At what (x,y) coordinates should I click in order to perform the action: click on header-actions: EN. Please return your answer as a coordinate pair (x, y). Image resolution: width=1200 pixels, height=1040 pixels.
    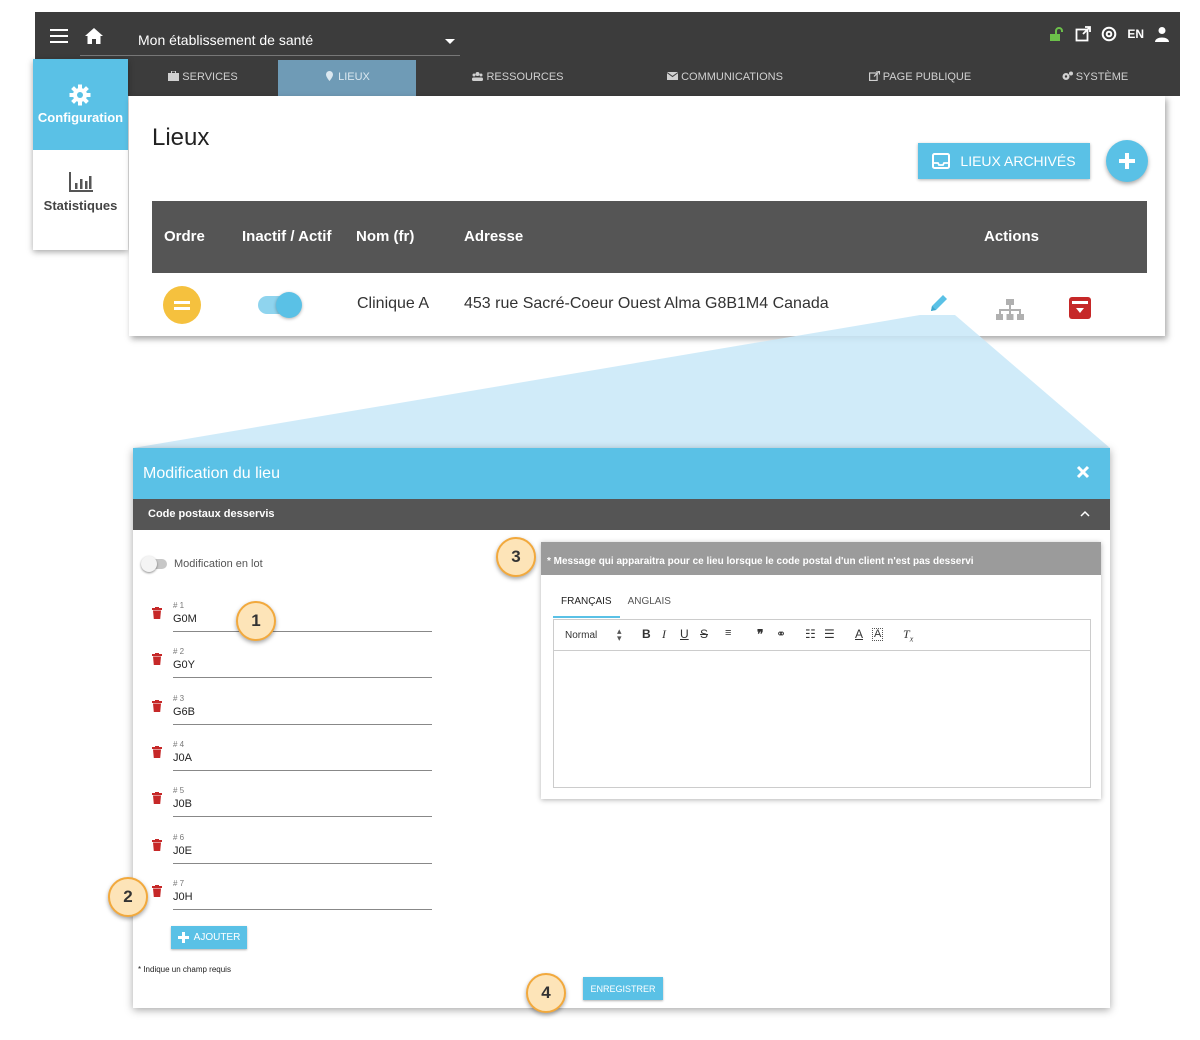
    Looking at the image, I should click on (1109, 34).